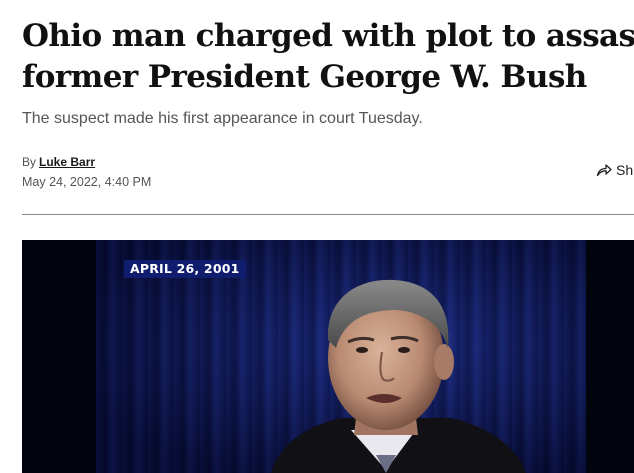 The image size is (634, 473). Describe the element at coordinates (304, 77) in the screenshot. I see `headline-line-2: former President George W. Bush` at that location.